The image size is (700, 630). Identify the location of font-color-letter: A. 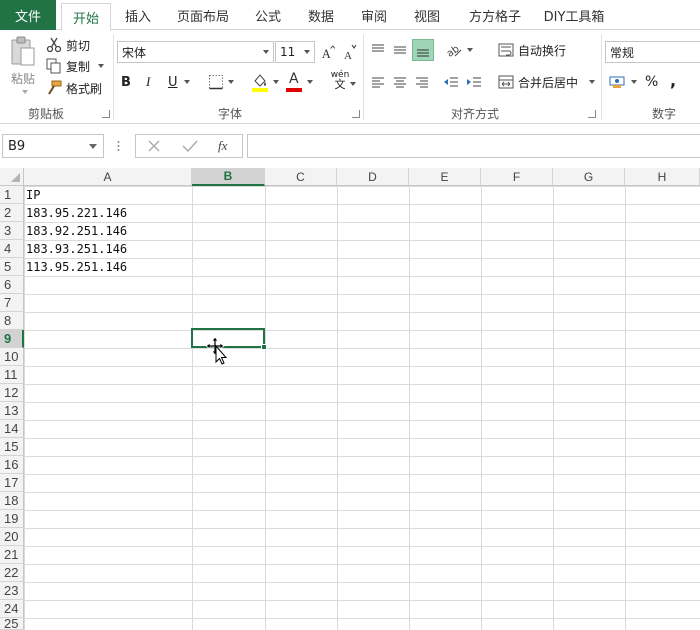
(294, 79).